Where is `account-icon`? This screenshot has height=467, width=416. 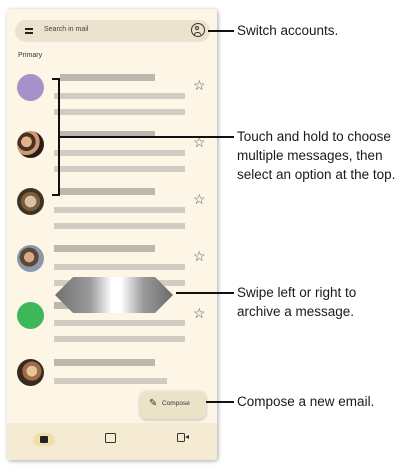 account-icon is located at coordinates (198, 30).